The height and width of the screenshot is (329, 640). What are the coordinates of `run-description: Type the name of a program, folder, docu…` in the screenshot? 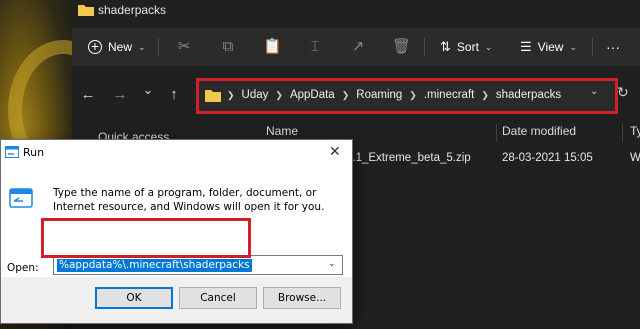 It's located at (189, 200).